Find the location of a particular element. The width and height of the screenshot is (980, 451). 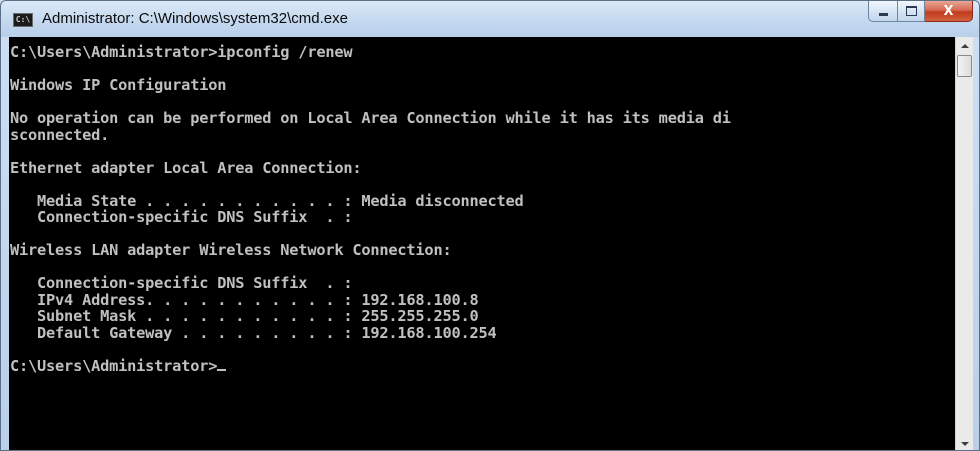

minimize-button is located at coordinates (882, 11).